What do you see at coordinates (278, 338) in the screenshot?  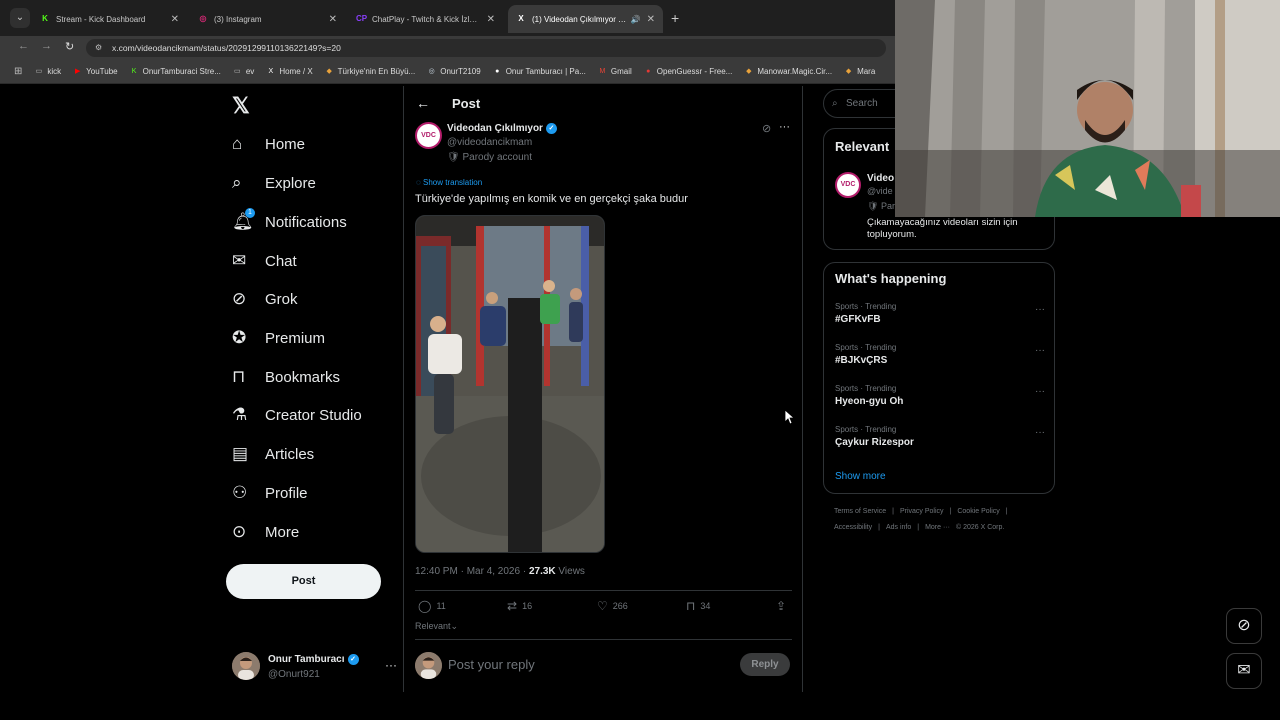 I see `nav-item-premium: ✪ Premium` at bounding box center [278, 338].